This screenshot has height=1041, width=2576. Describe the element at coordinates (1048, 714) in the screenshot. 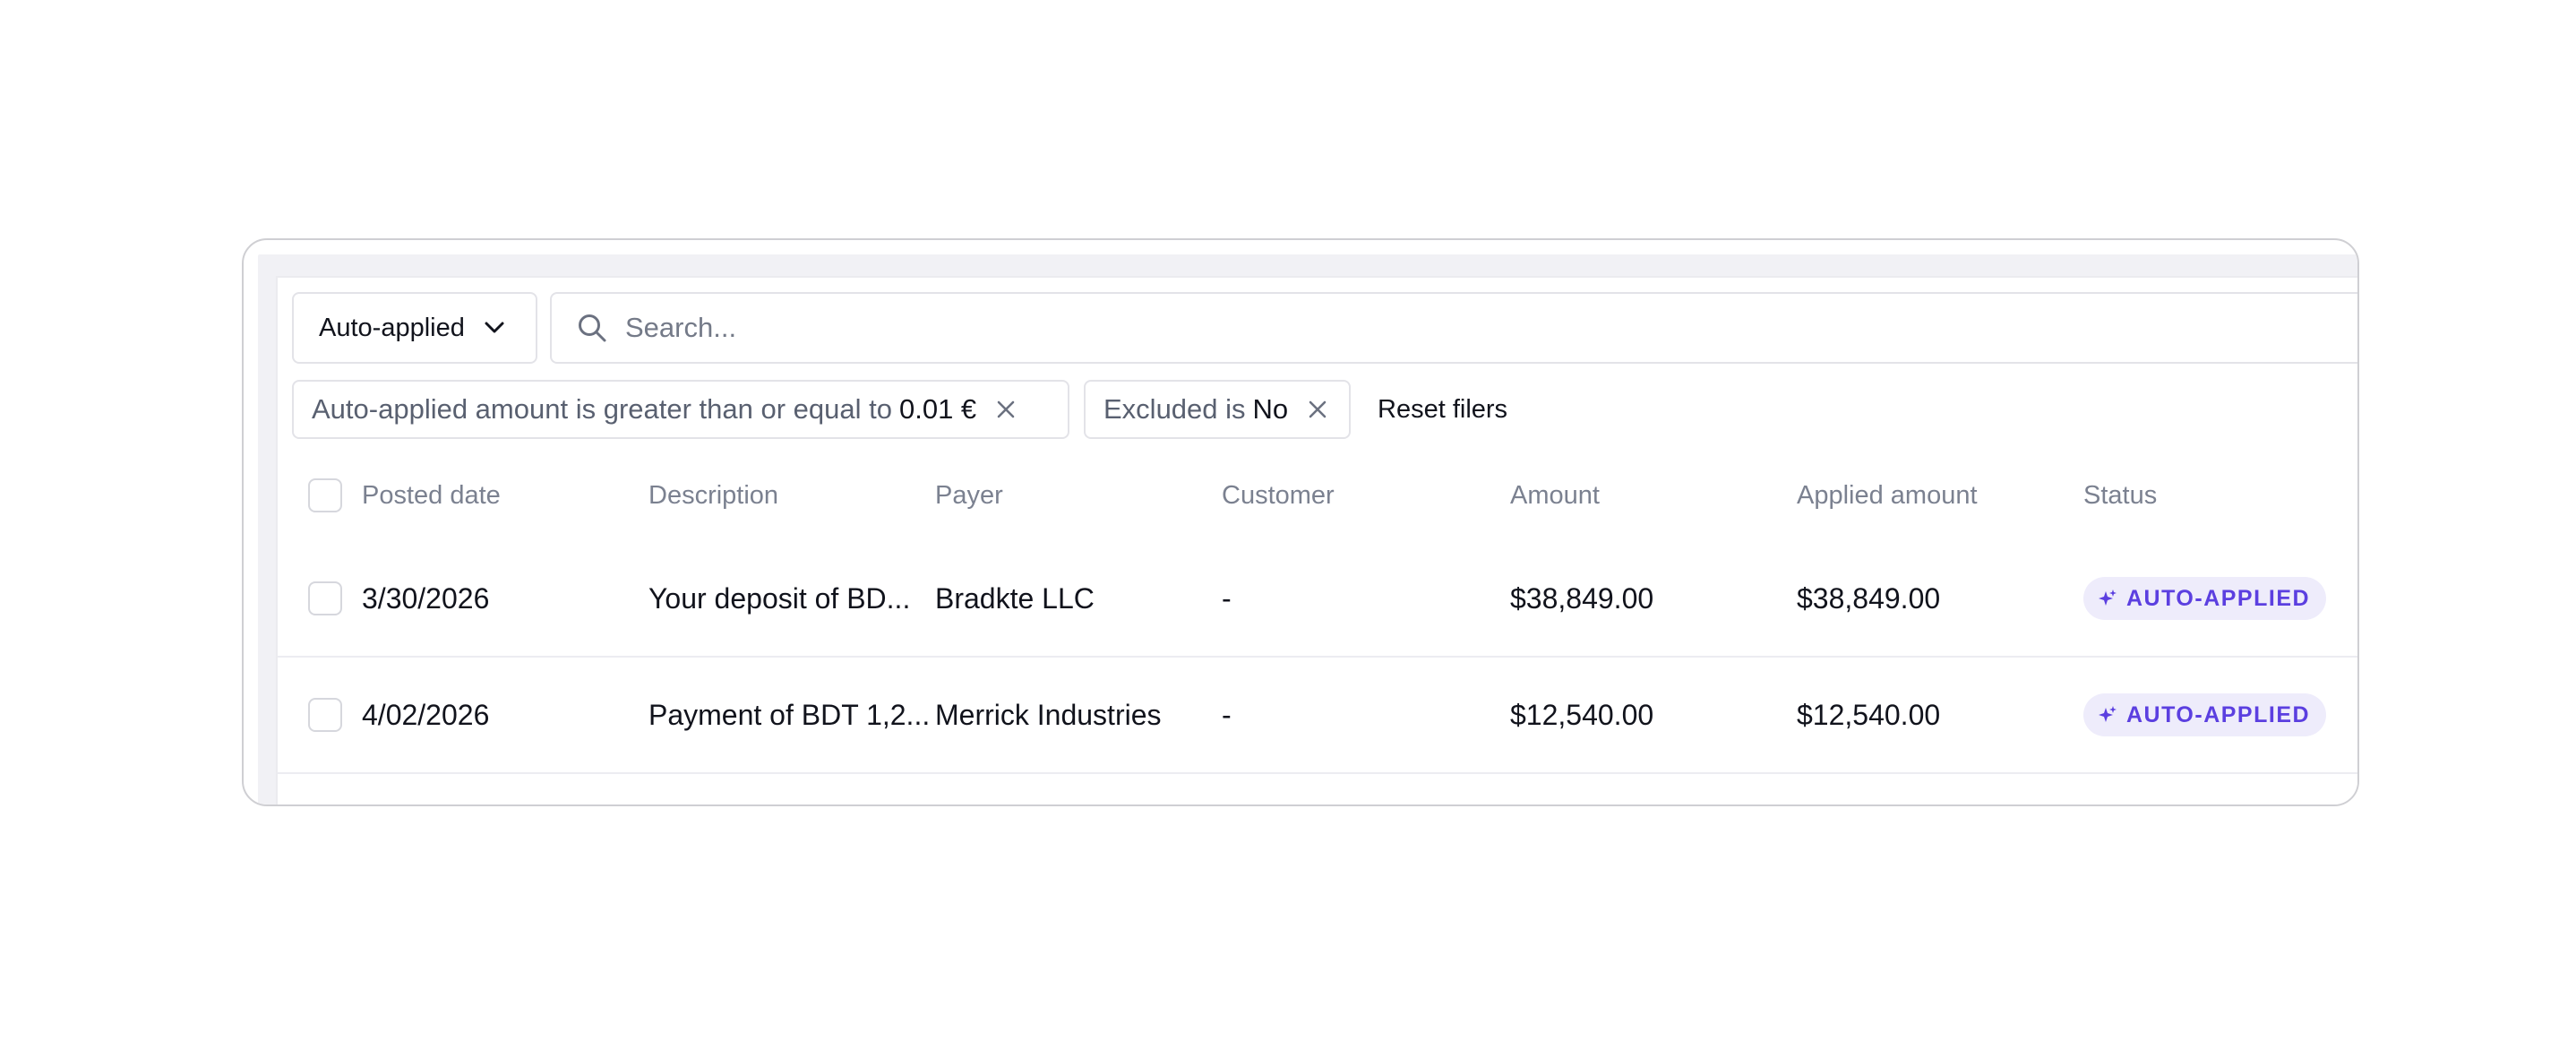

I see `payer: Merrick Industries` at that location.